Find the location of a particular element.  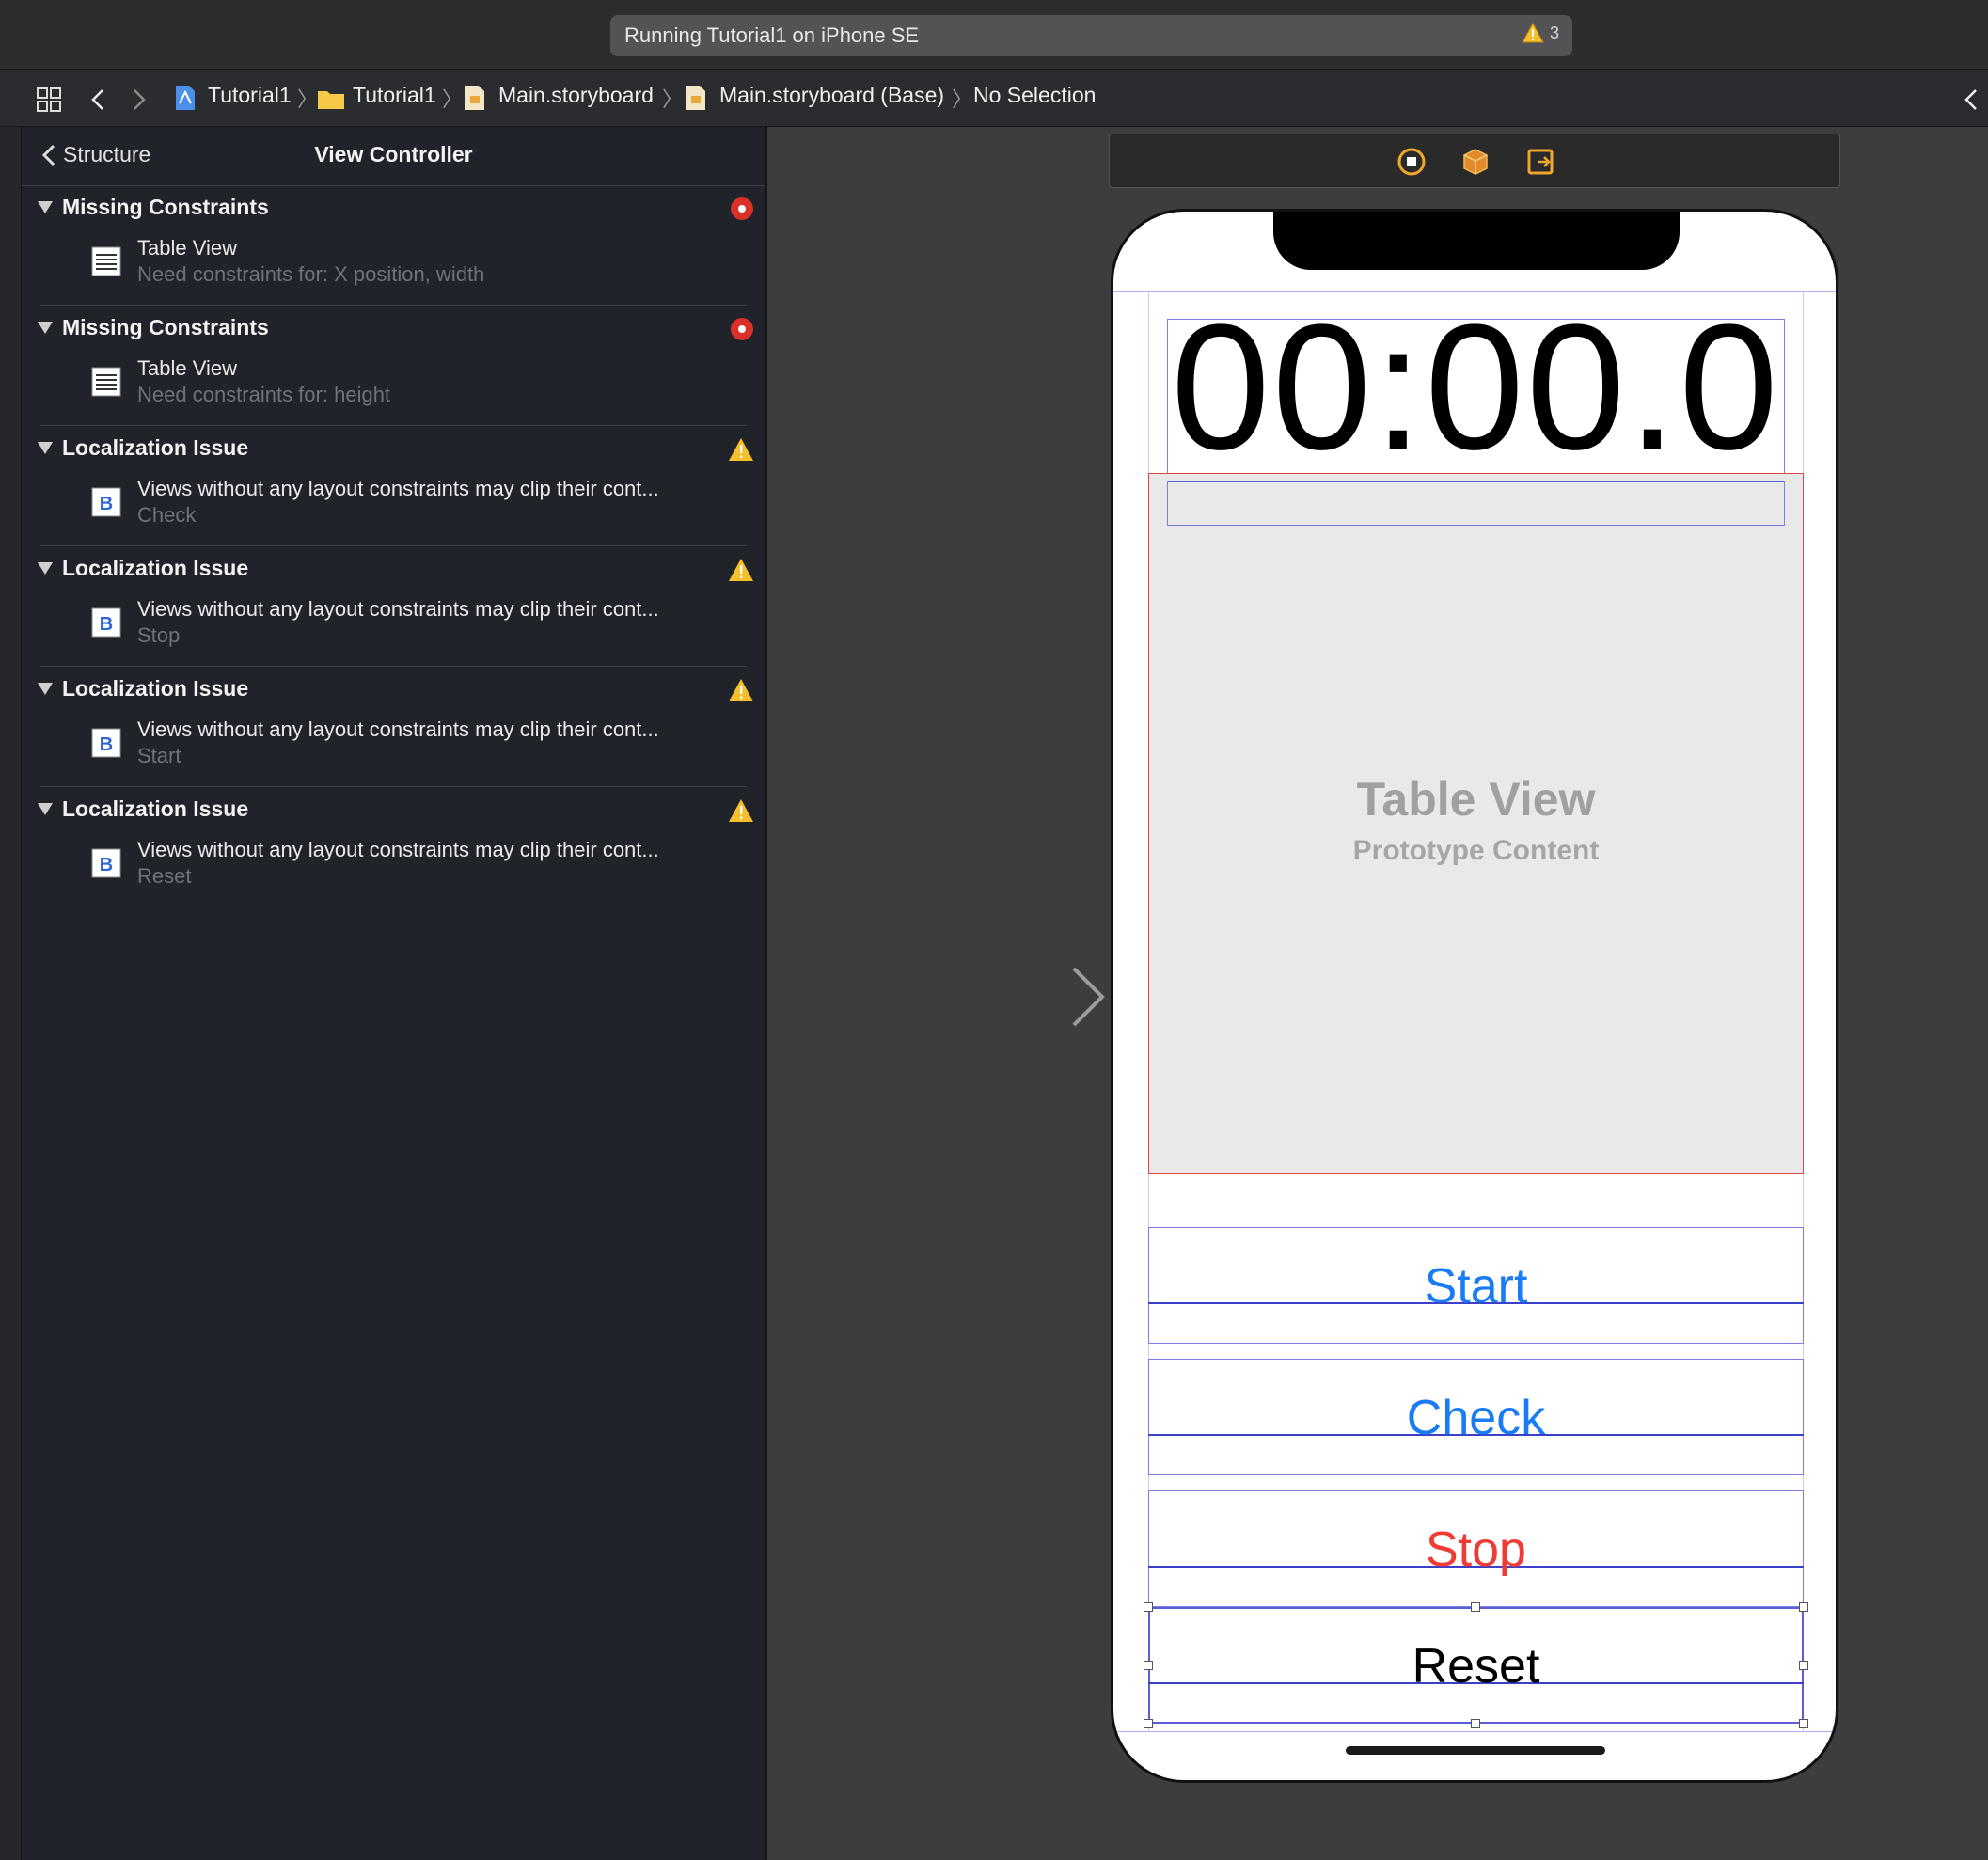

resize-handle-top-left is located at coordinates (1148, 1607).